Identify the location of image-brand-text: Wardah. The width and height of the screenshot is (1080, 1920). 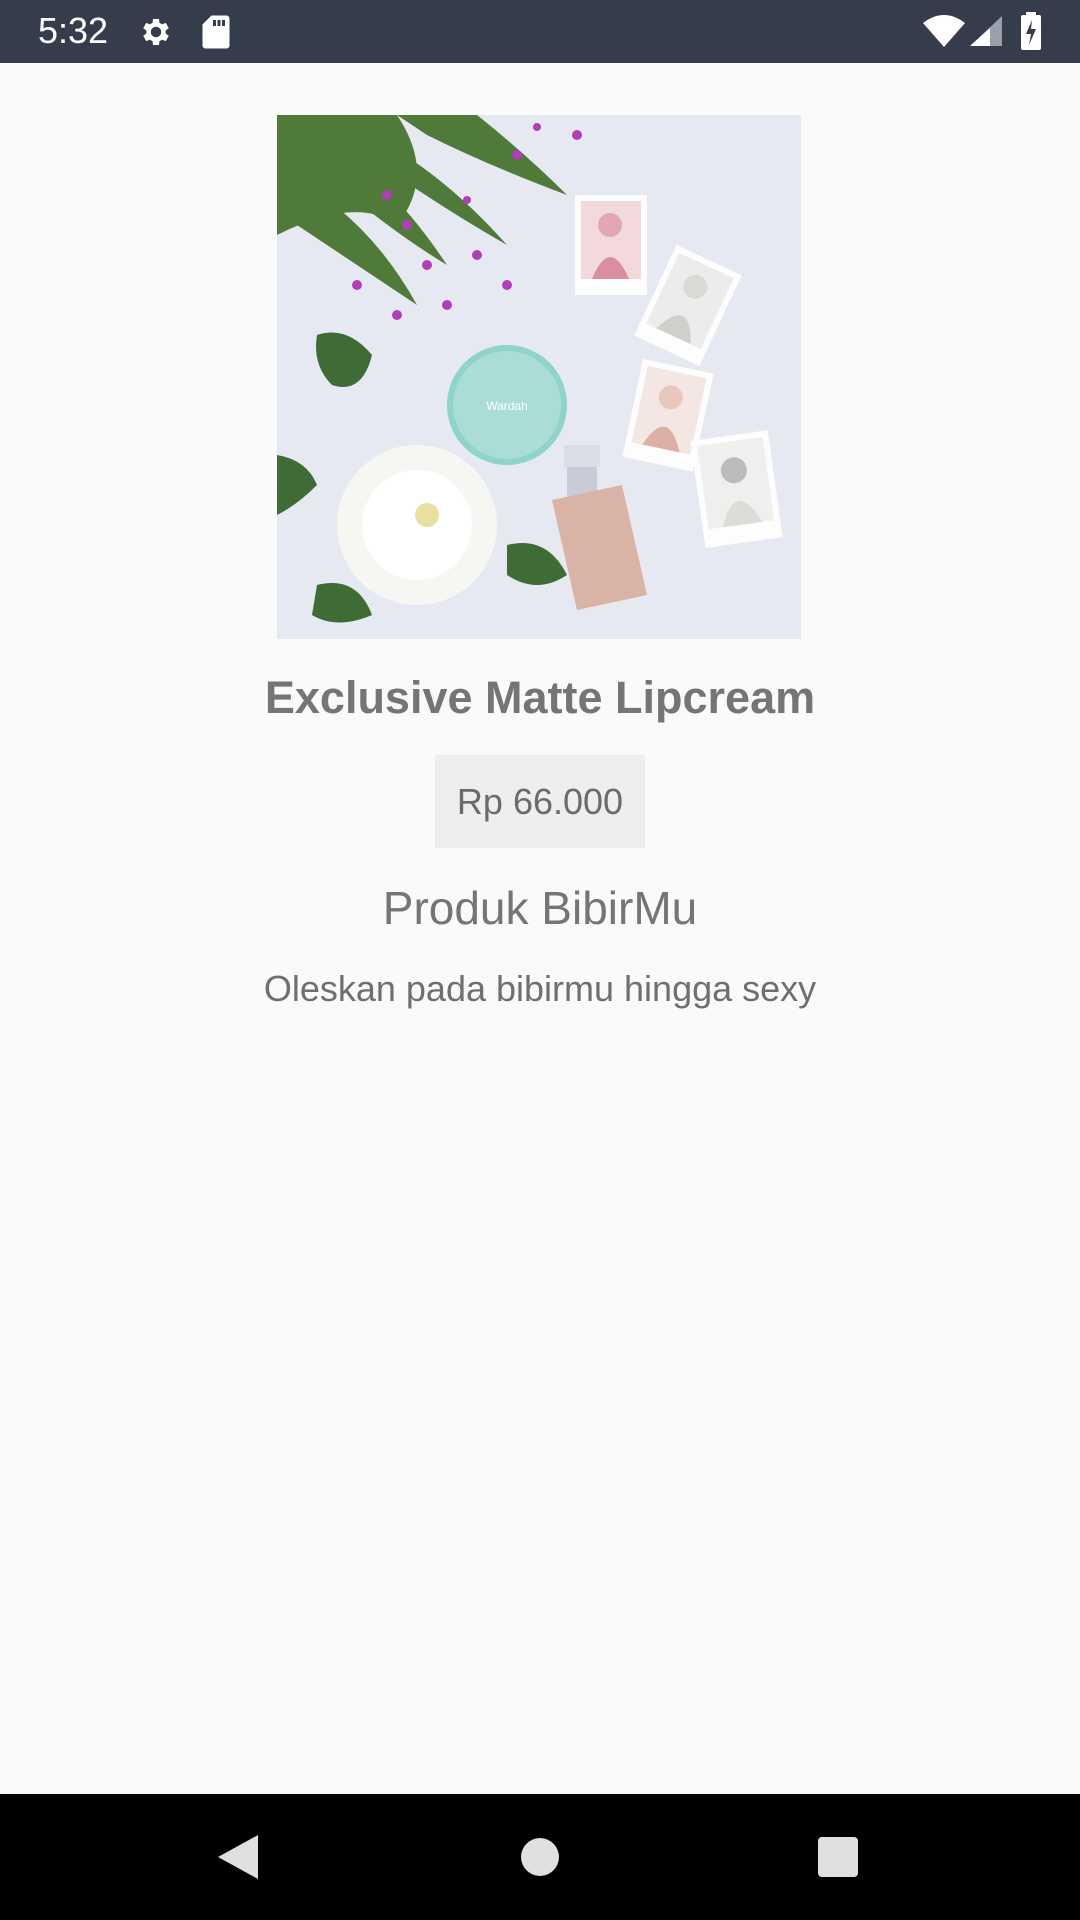
(507, 406).